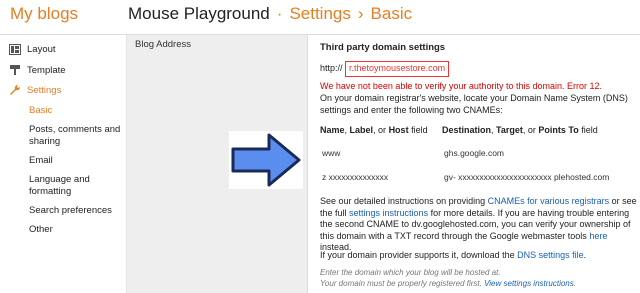  I want to click on sidebar-item-label: Layout, so click(41, 49).